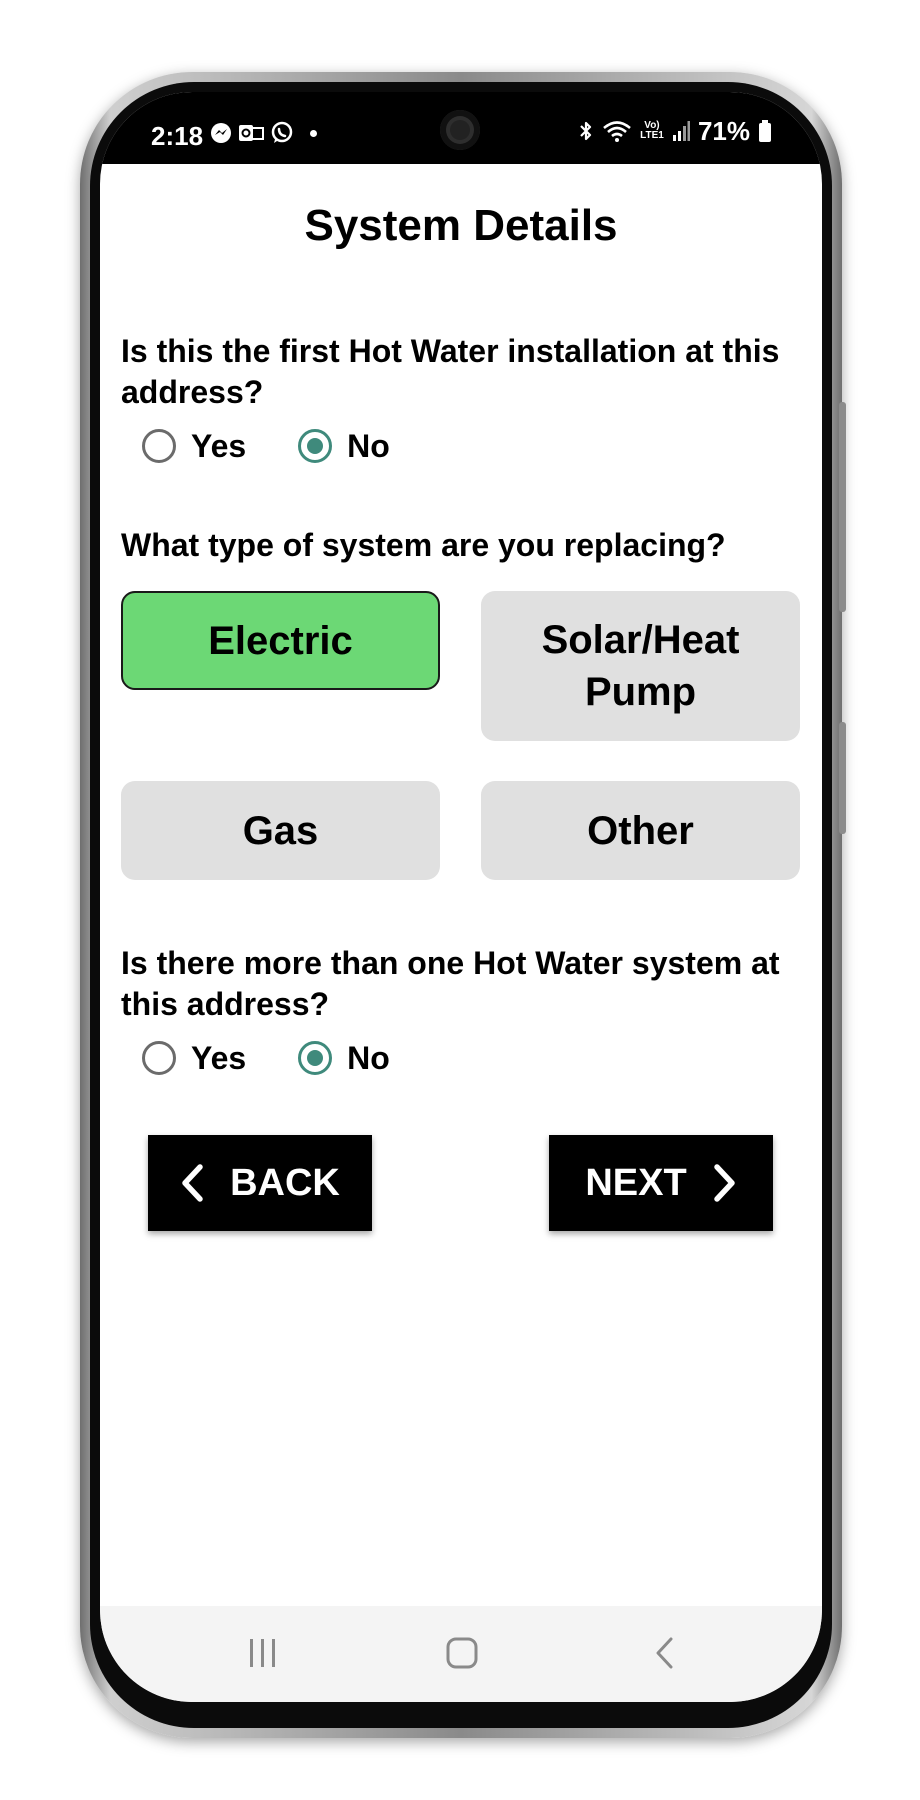 The image size is (920, 1800). I want to click on system-type-electric-button: Electric, so click(280, 640).